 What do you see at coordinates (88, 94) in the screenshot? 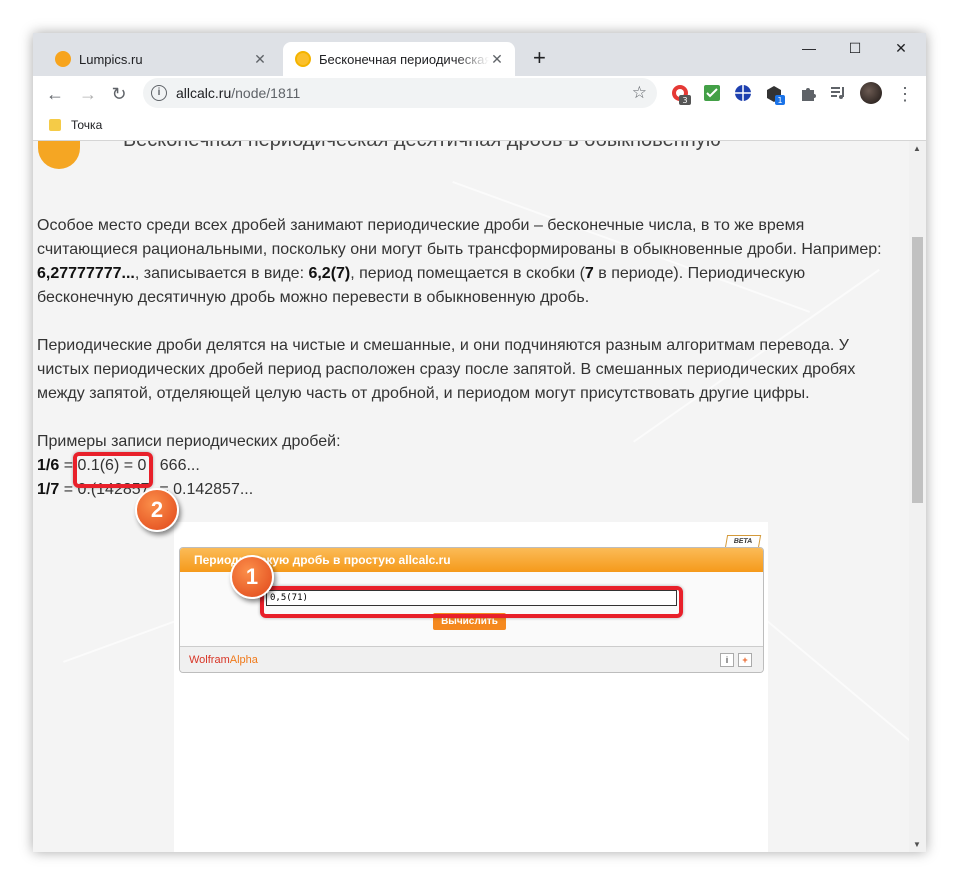
I see `forward-icon: →` at bounding box center [88, 94].